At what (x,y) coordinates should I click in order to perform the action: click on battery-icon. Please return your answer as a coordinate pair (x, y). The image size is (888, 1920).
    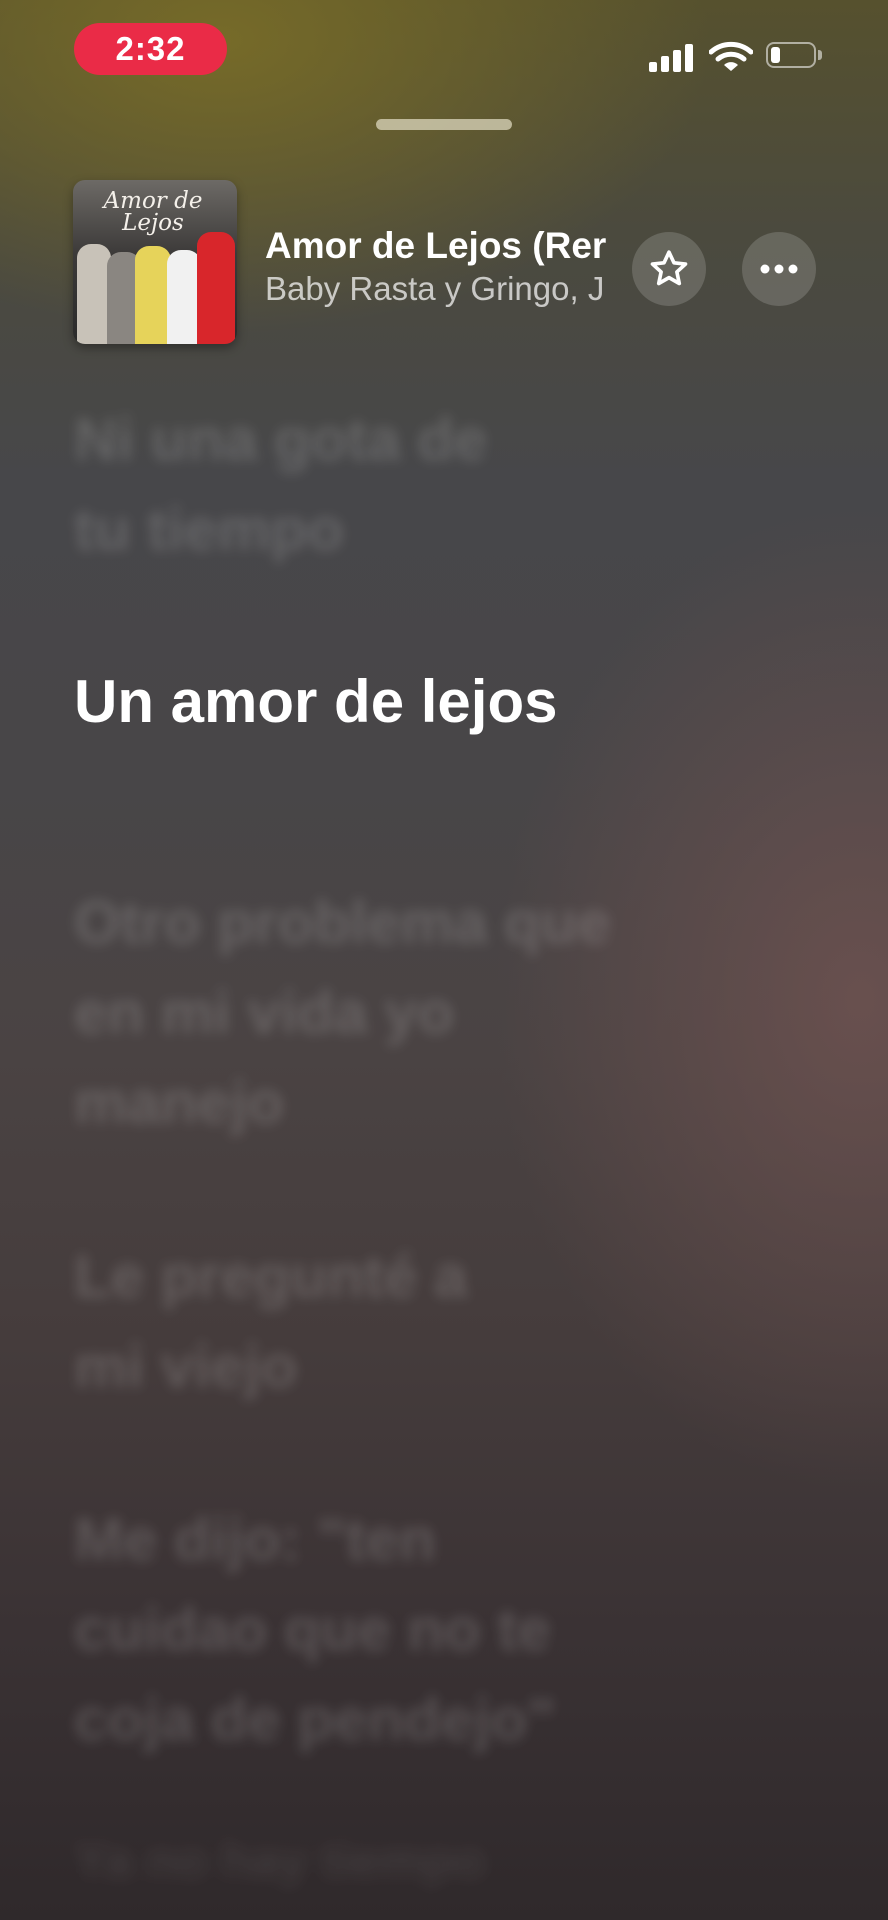
    Looking at the image, I should click on (795, 56).